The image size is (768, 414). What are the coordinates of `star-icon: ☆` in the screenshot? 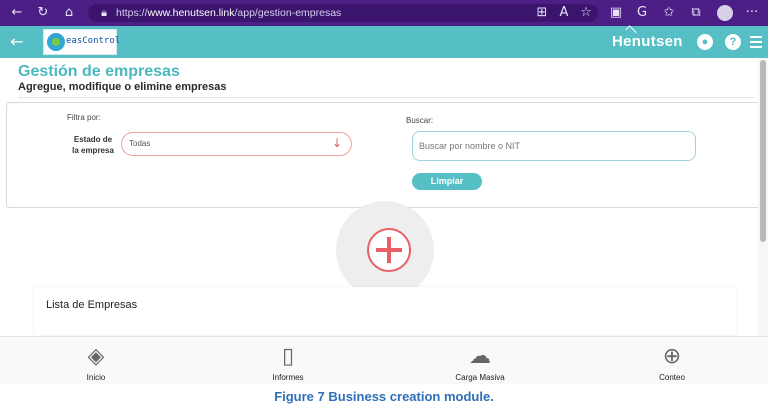 It's located at (586, 13).